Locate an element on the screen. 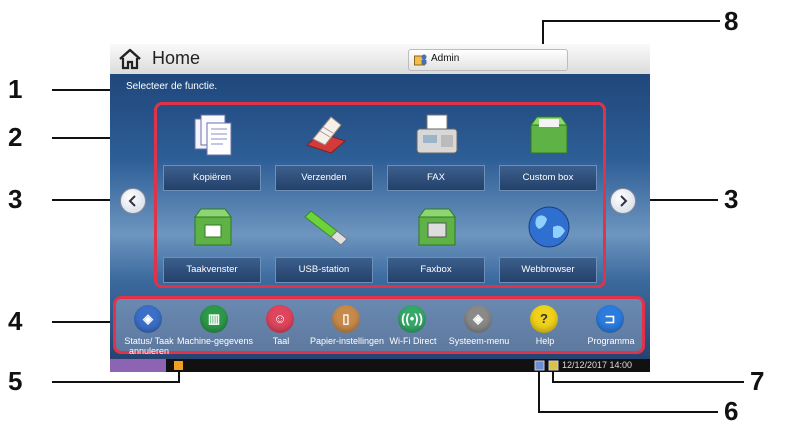 This screenshot has height=427, width=794. chevron-right-icon is located at coordinates (624, 201).